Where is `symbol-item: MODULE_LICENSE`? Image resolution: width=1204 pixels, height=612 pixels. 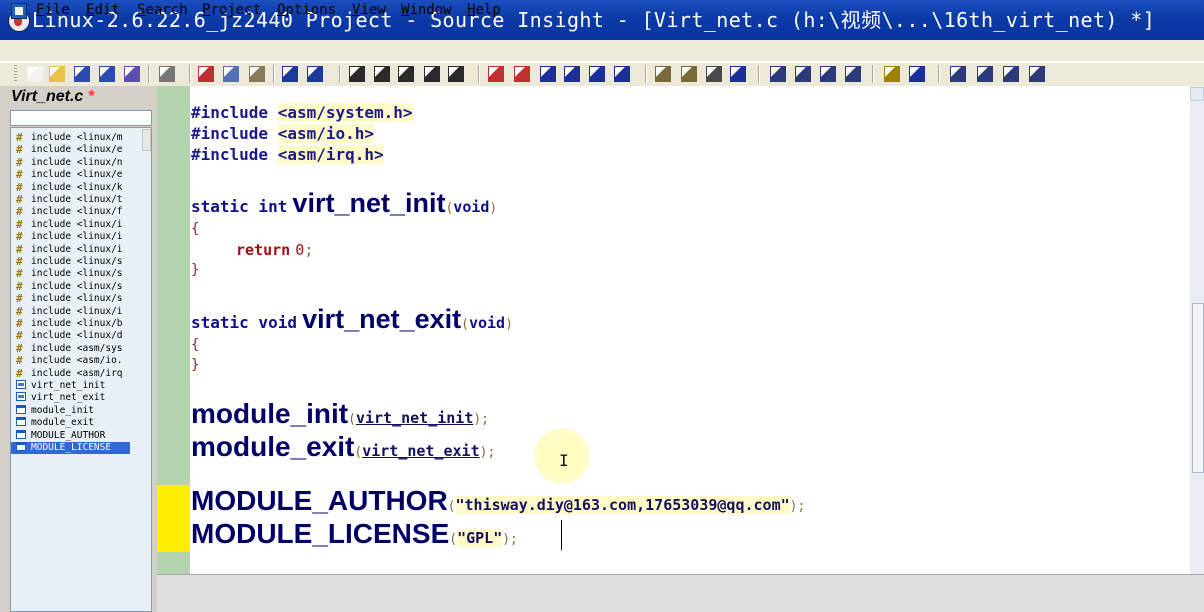
symbol-item: MODULE_LICENSE is located at coordinates (70, 448).